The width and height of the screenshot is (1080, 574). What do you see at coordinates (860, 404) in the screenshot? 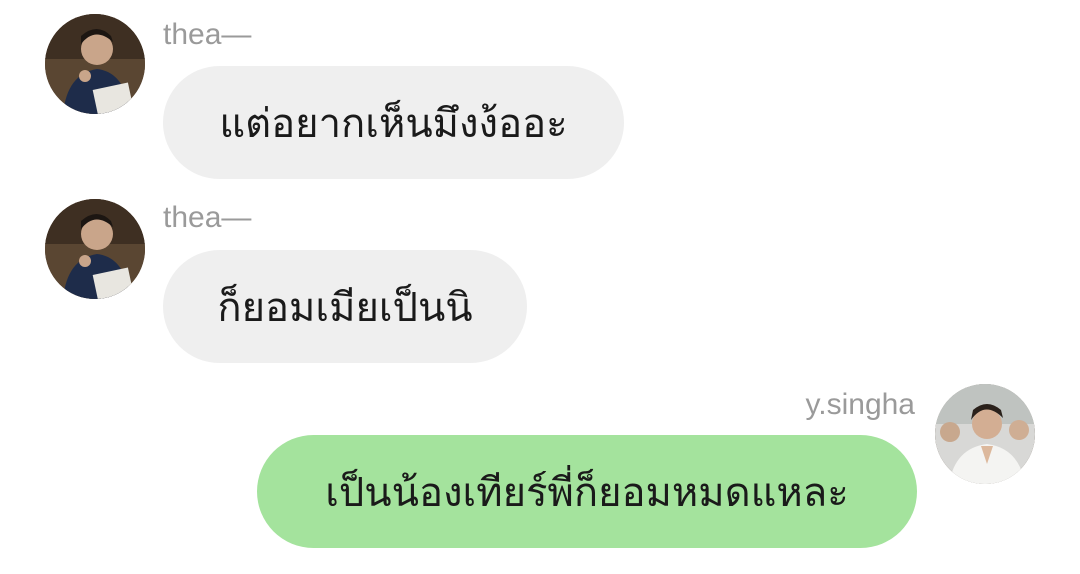
I see `sender-name: y.singha` at bounding box center [860, 404].